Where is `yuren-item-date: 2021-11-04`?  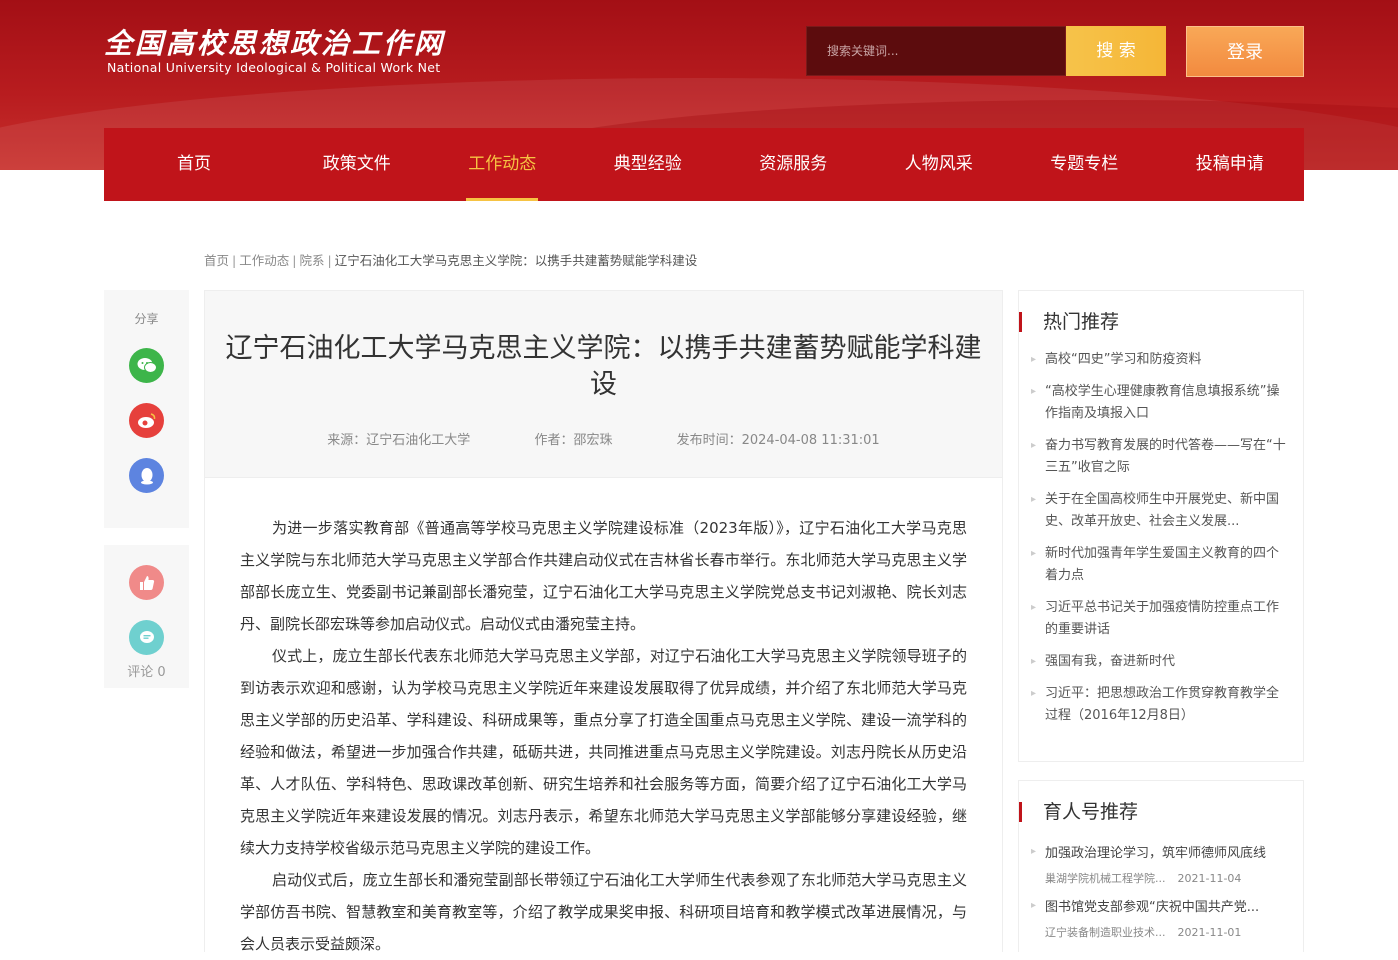
yuren-item-date: 2021-11-04 is located at coordinates (1209, 878).